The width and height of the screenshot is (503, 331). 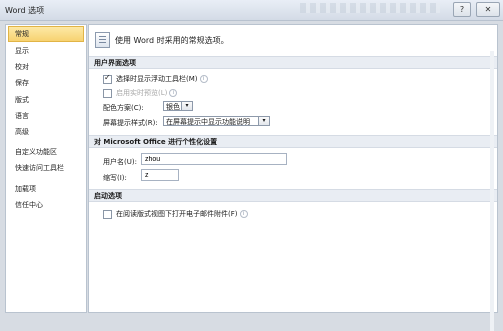 I want to click on initials-input, so click(x=160, y=175).